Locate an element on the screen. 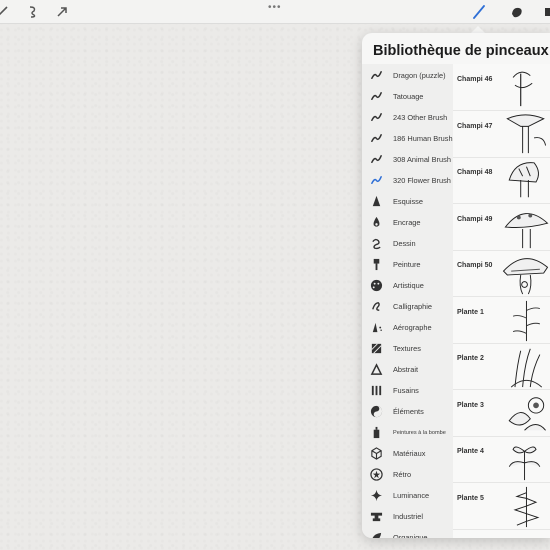  spray-can-icon is located at coordinates (376, 433).